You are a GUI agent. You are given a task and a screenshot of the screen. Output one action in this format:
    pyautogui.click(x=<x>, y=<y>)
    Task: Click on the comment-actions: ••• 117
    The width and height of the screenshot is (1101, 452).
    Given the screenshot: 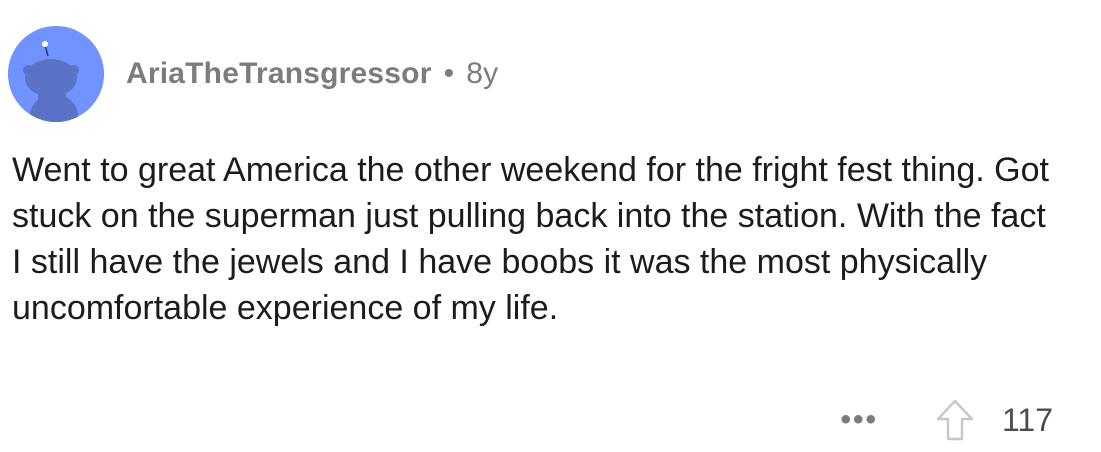 What is the action you would take?
    pyautogui.click(x=946, y=420)
    